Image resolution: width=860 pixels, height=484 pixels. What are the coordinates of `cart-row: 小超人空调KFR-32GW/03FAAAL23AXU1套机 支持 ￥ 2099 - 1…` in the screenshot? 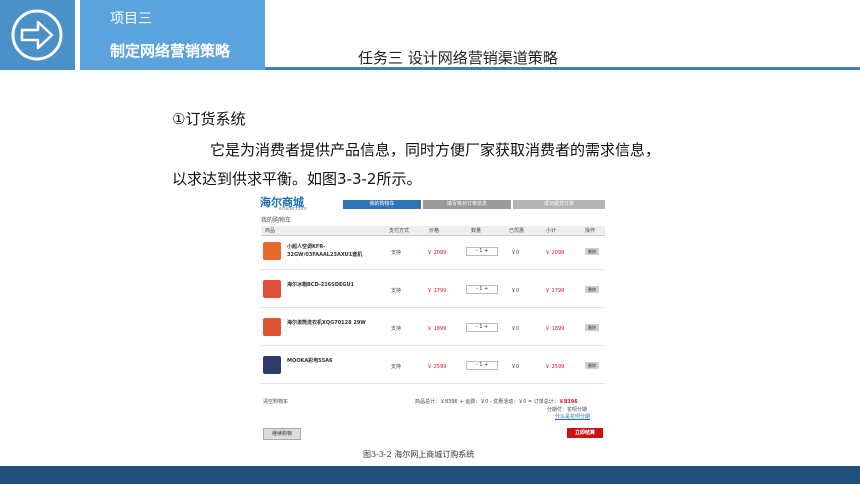 It's located at (433, 253).